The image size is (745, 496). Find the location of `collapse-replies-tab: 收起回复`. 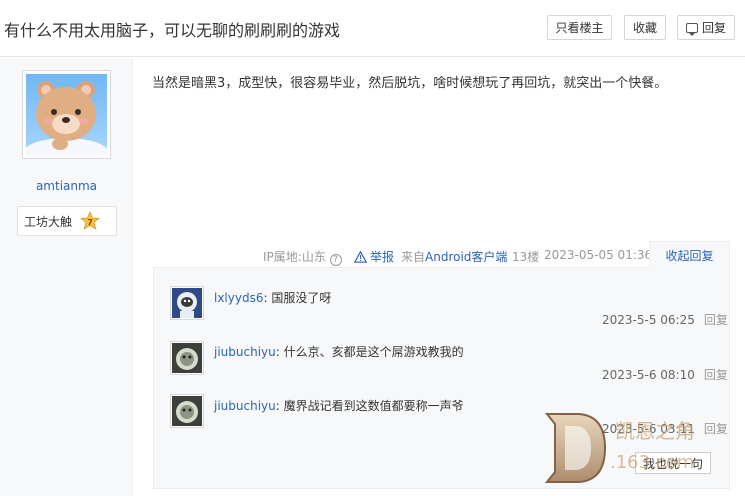

collapse-replies-tab: 收起回复 is located at coordinates (689, 254).